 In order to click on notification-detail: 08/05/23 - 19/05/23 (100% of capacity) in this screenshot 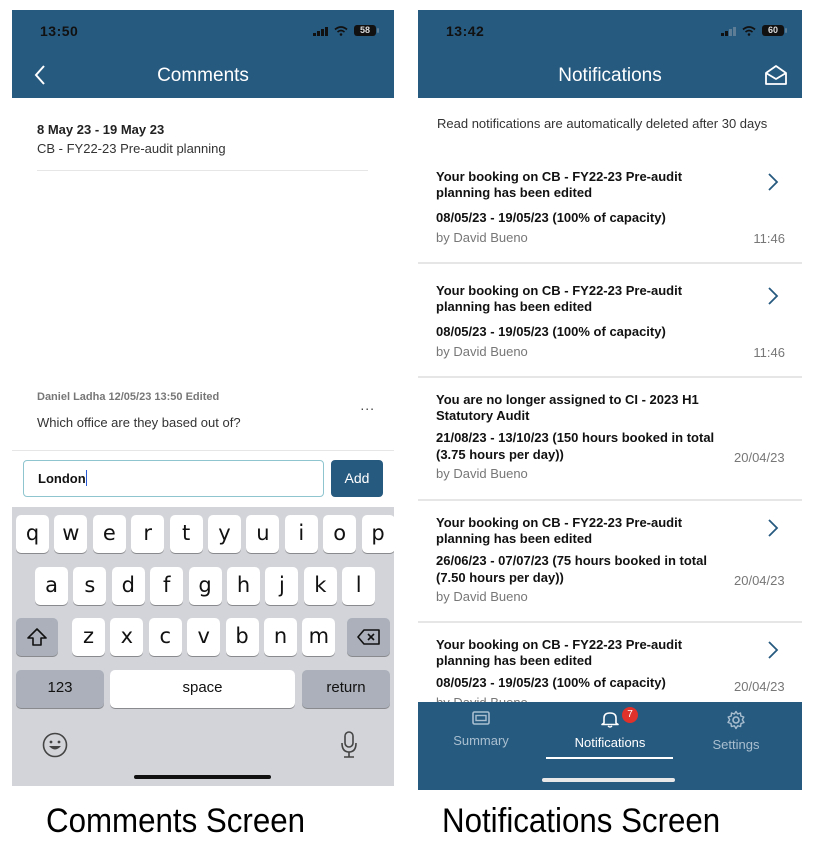, I will do `click(551, 331)`.